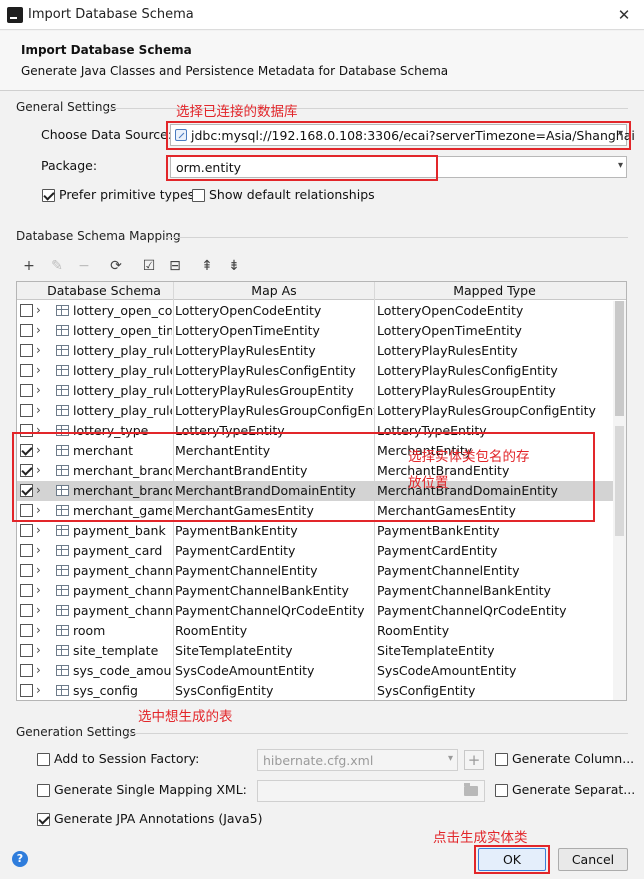 This screenshot has width=644, height=879. What do you see at coordinates (20, 859) in the screenshot?
I see `help-icon: ?` at bounding box center [20, 859].